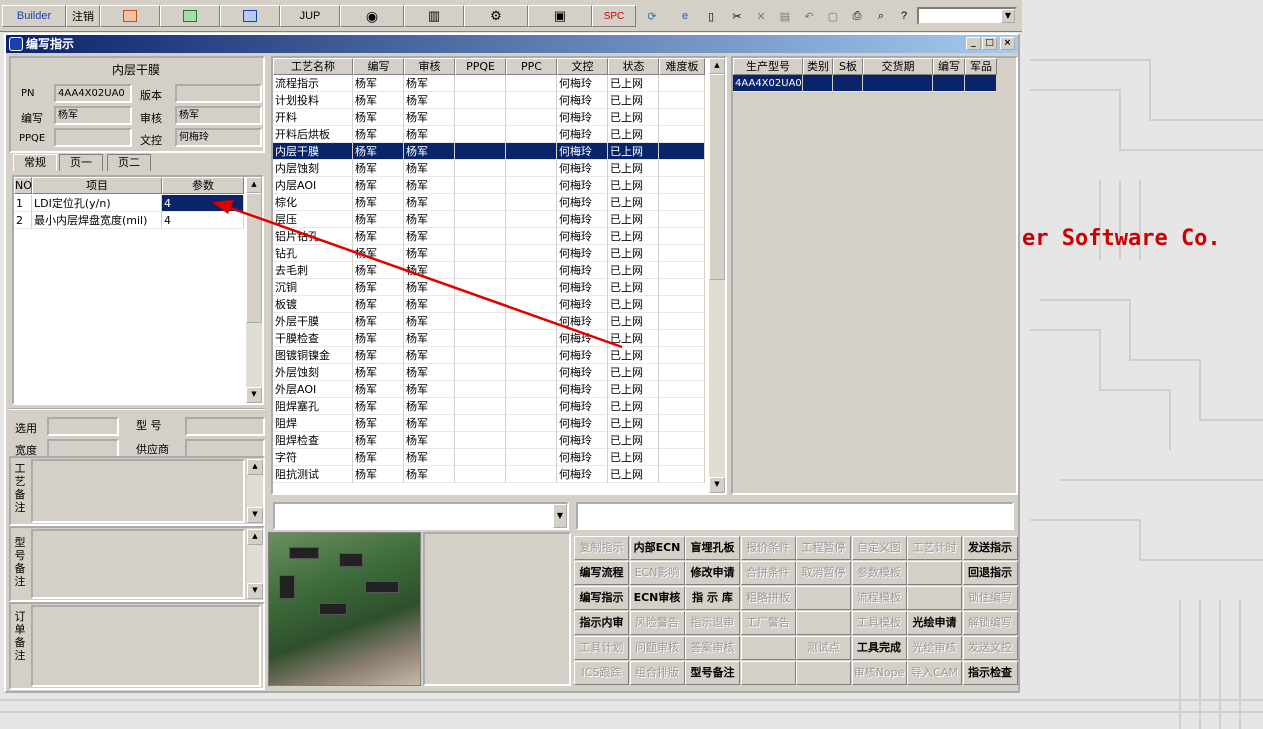 This screenshot has width=1263, height=729. Describe the element at coordinates (967, 16) in the screenshot. I see `toolbar-combo: ▼` at that location.